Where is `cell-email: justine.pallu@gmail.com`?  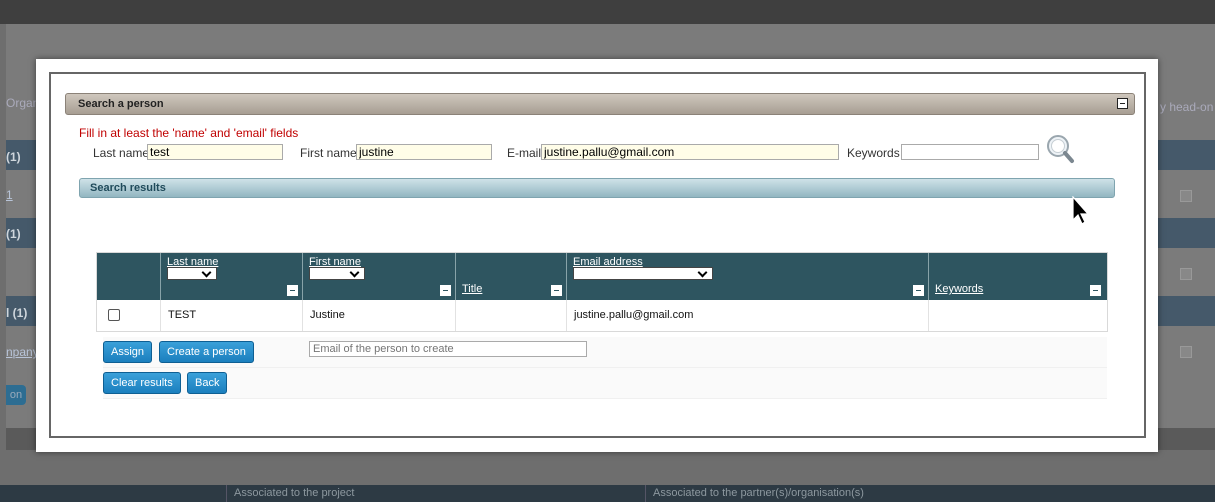 cell-email: justine.pallu@gmail.com is located at coordinates (747, 315).